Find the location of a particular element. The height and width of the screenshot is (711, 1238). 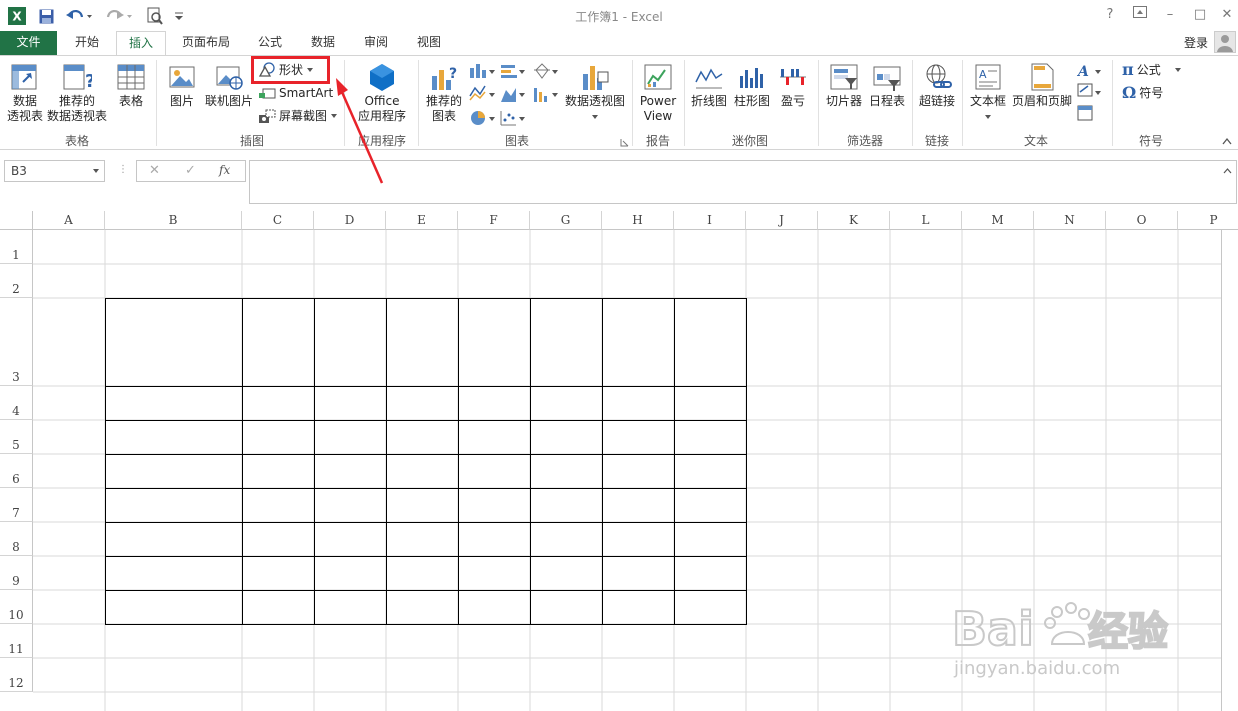

text-box-button: A 文本框 is located at coordinates (988, 93).